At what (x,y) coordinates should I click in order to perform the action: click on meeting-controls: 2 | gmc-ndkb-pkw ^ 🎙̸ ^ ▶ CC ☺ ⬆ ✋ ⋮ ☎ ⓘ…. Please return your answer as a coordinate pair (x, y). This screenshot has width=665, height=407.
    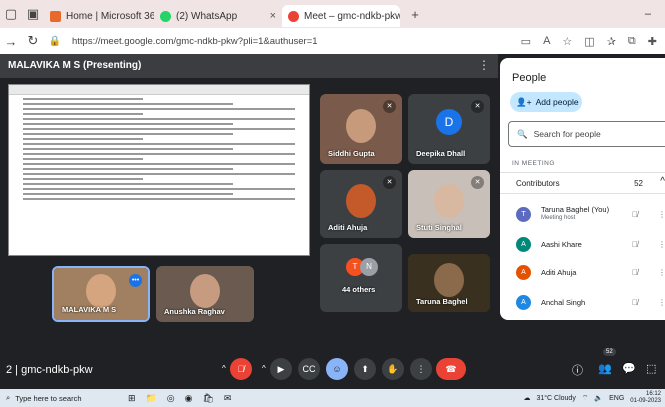
    Looking at the image, I should click on (332, 368).